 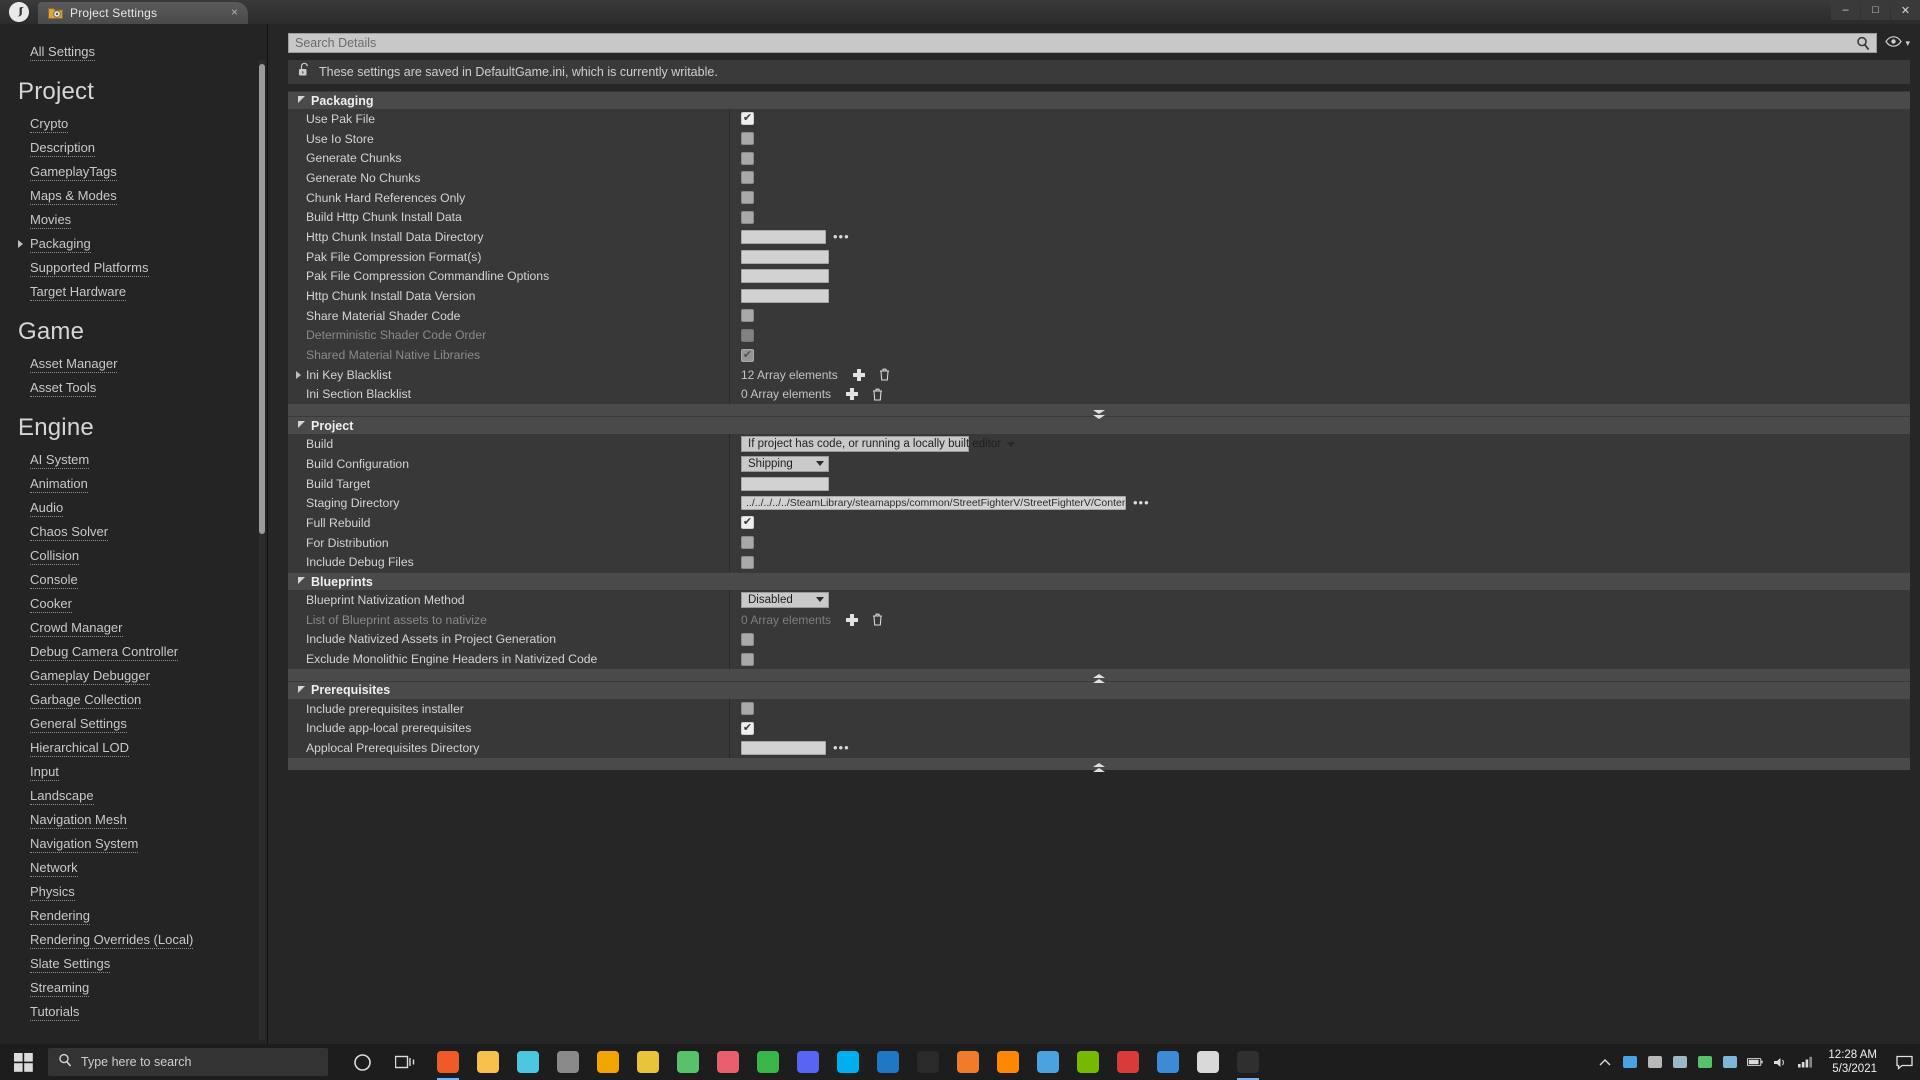 What do you see at coordinates (1048, 1062) in the screenshot?
I see `media-player-icon` at bounding box center [1048, 1062].